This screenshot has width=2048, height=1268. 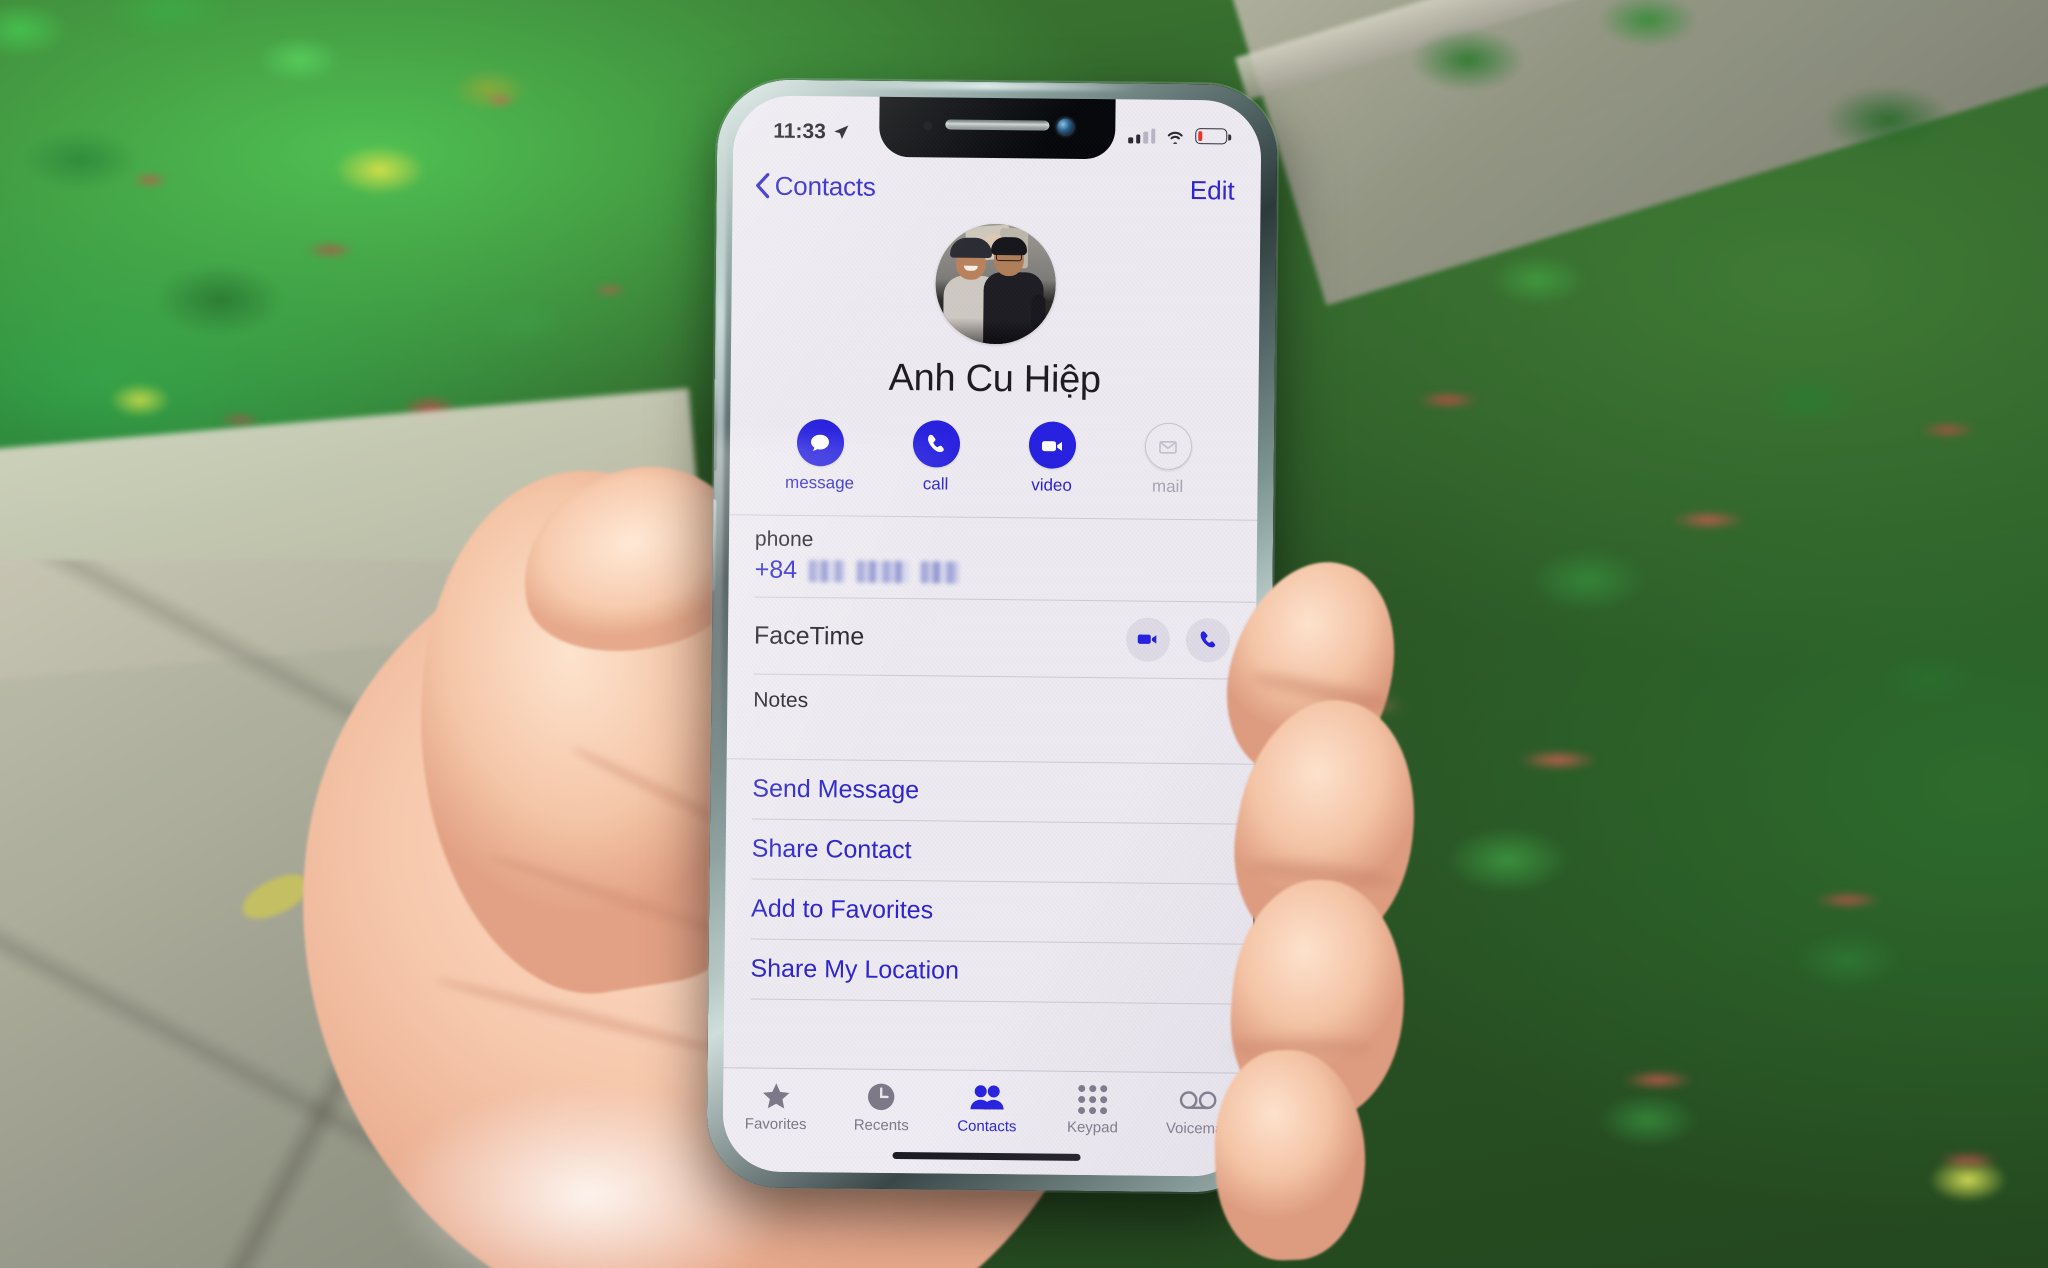 What do you see at coordinates (784, 539) in the screenshot?
I see `phone-field-label: phone` at bounding box center [784, 539].